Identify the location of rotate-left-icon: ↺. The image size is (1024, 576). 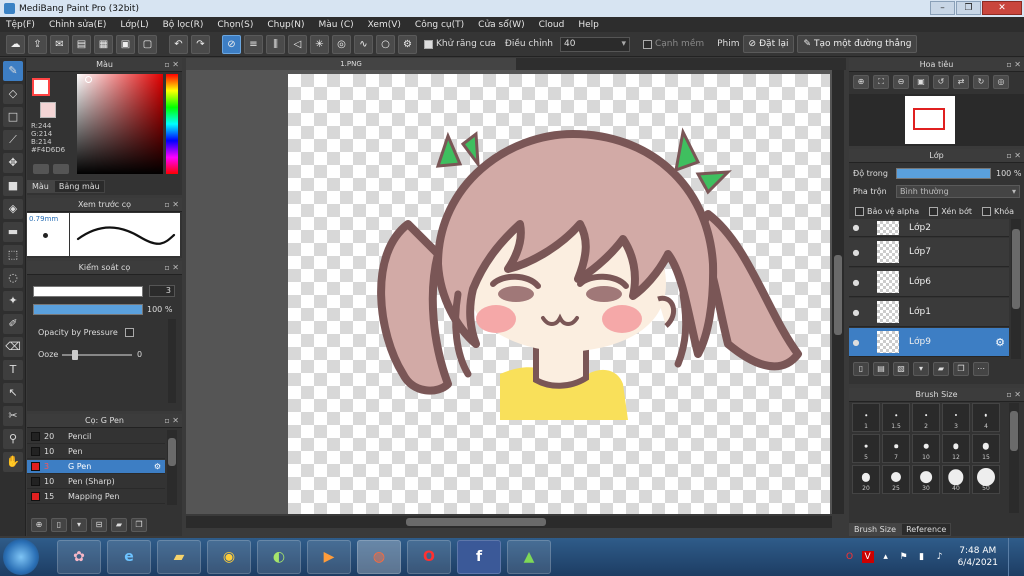
(941, 82).